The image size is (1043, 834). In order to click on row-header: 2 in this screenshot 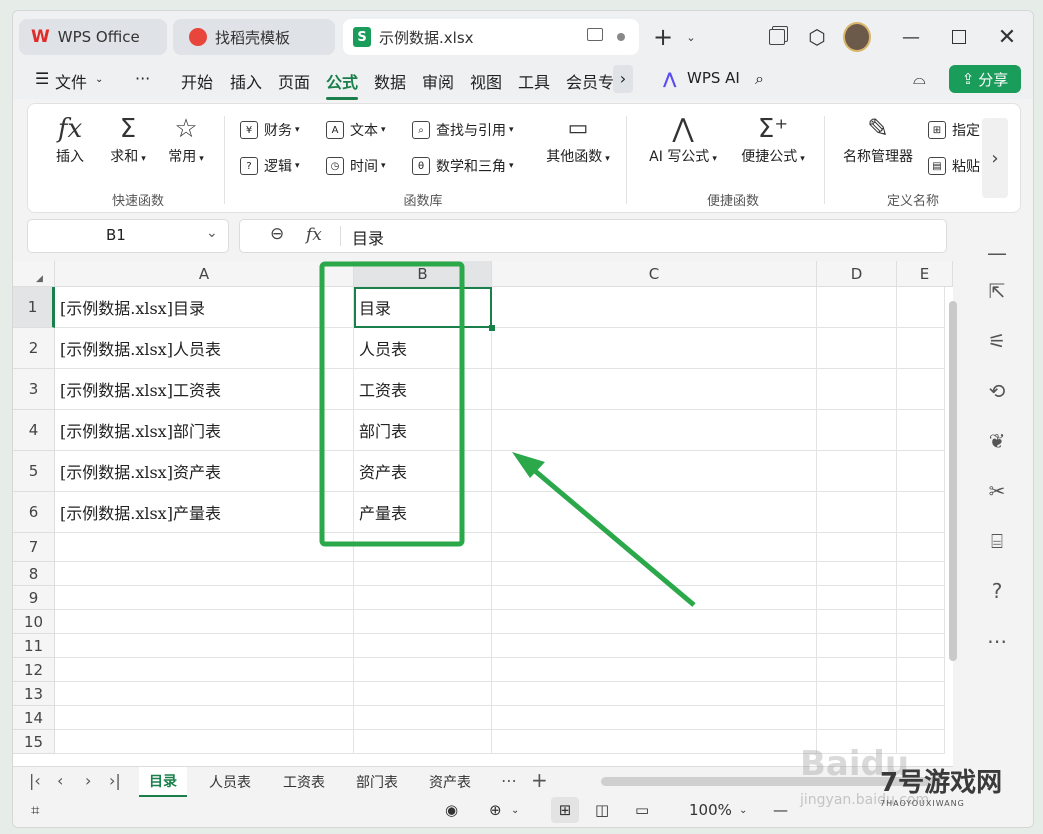, I will do `click(34, 348)`.